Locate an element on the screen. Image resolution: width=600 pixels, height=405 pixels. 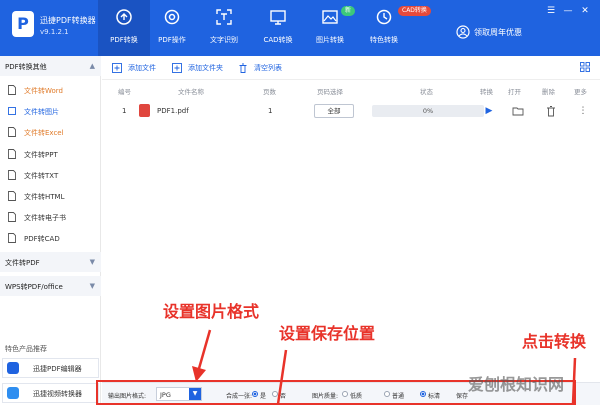
sidebar-section-to-pdf: 文件转PDF ▼ is located at coordinates (50, 262).